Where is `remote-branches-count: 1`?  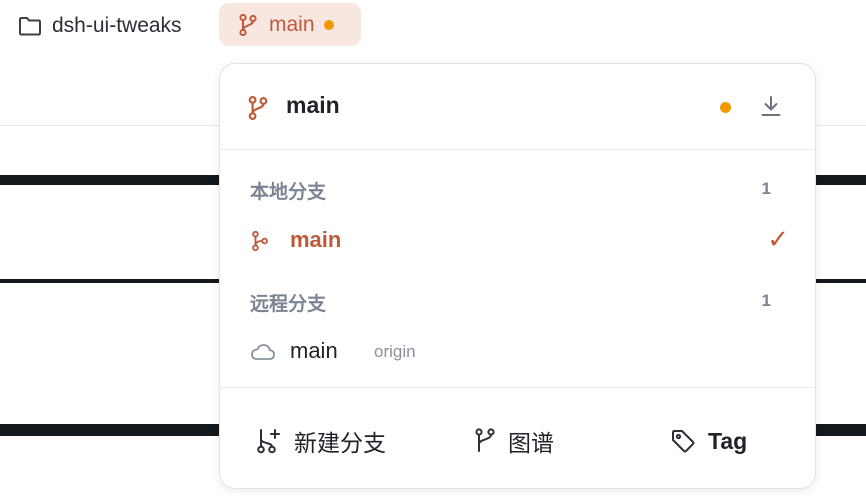
remote-branches-count: 1 is located at coordinates (766, 300).